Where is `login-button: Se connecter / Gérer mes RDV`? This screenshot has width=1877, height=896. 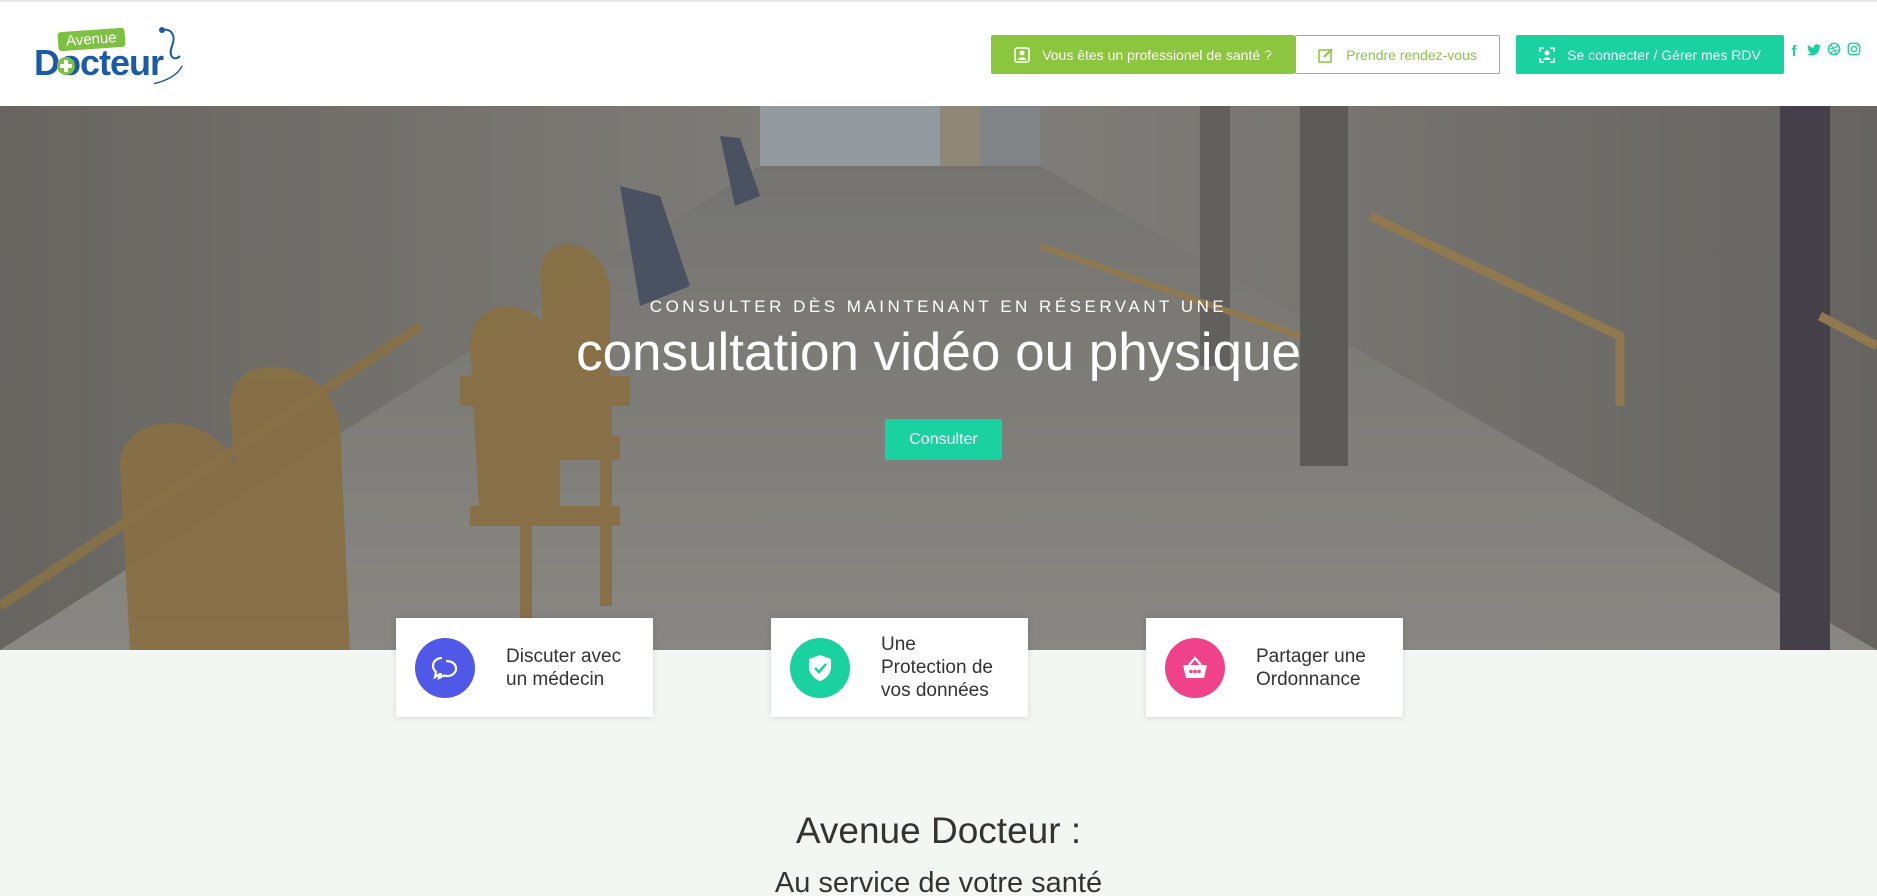
login-button: Se connecter / Gérer mes RDV is located at coordinates (1650, 54).